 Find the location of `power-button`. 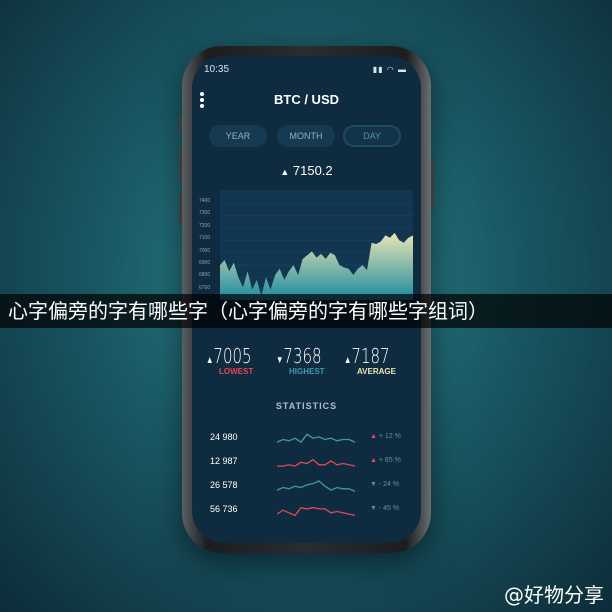

power-button is located at coordinates (432, 185).